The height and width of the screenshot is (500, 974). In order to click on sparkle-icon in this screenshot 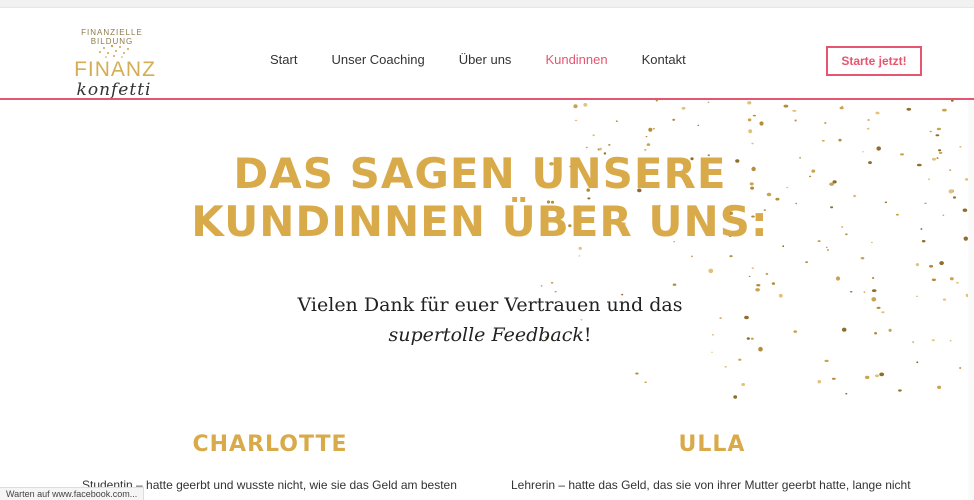, I will do `click(114, 51)`.